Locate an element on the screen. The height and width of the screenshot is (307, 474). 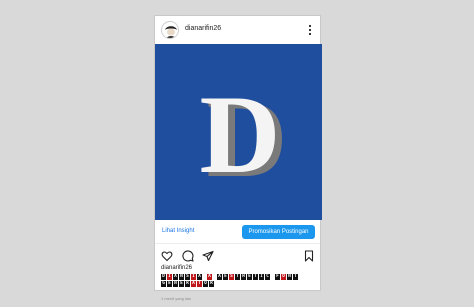
post-header: dianarifin26 is located at coordinates (237, 30).